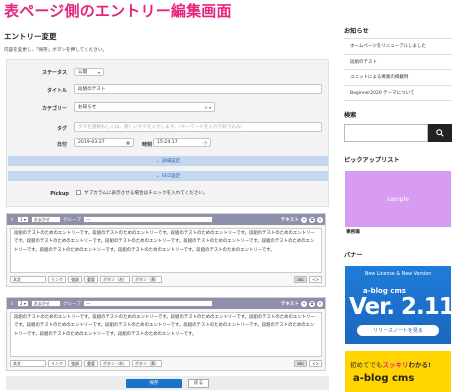 The height and width of the screenshot is (392, 460). I want to click on seo-settings-label: SEO設定, so click(171, 176).